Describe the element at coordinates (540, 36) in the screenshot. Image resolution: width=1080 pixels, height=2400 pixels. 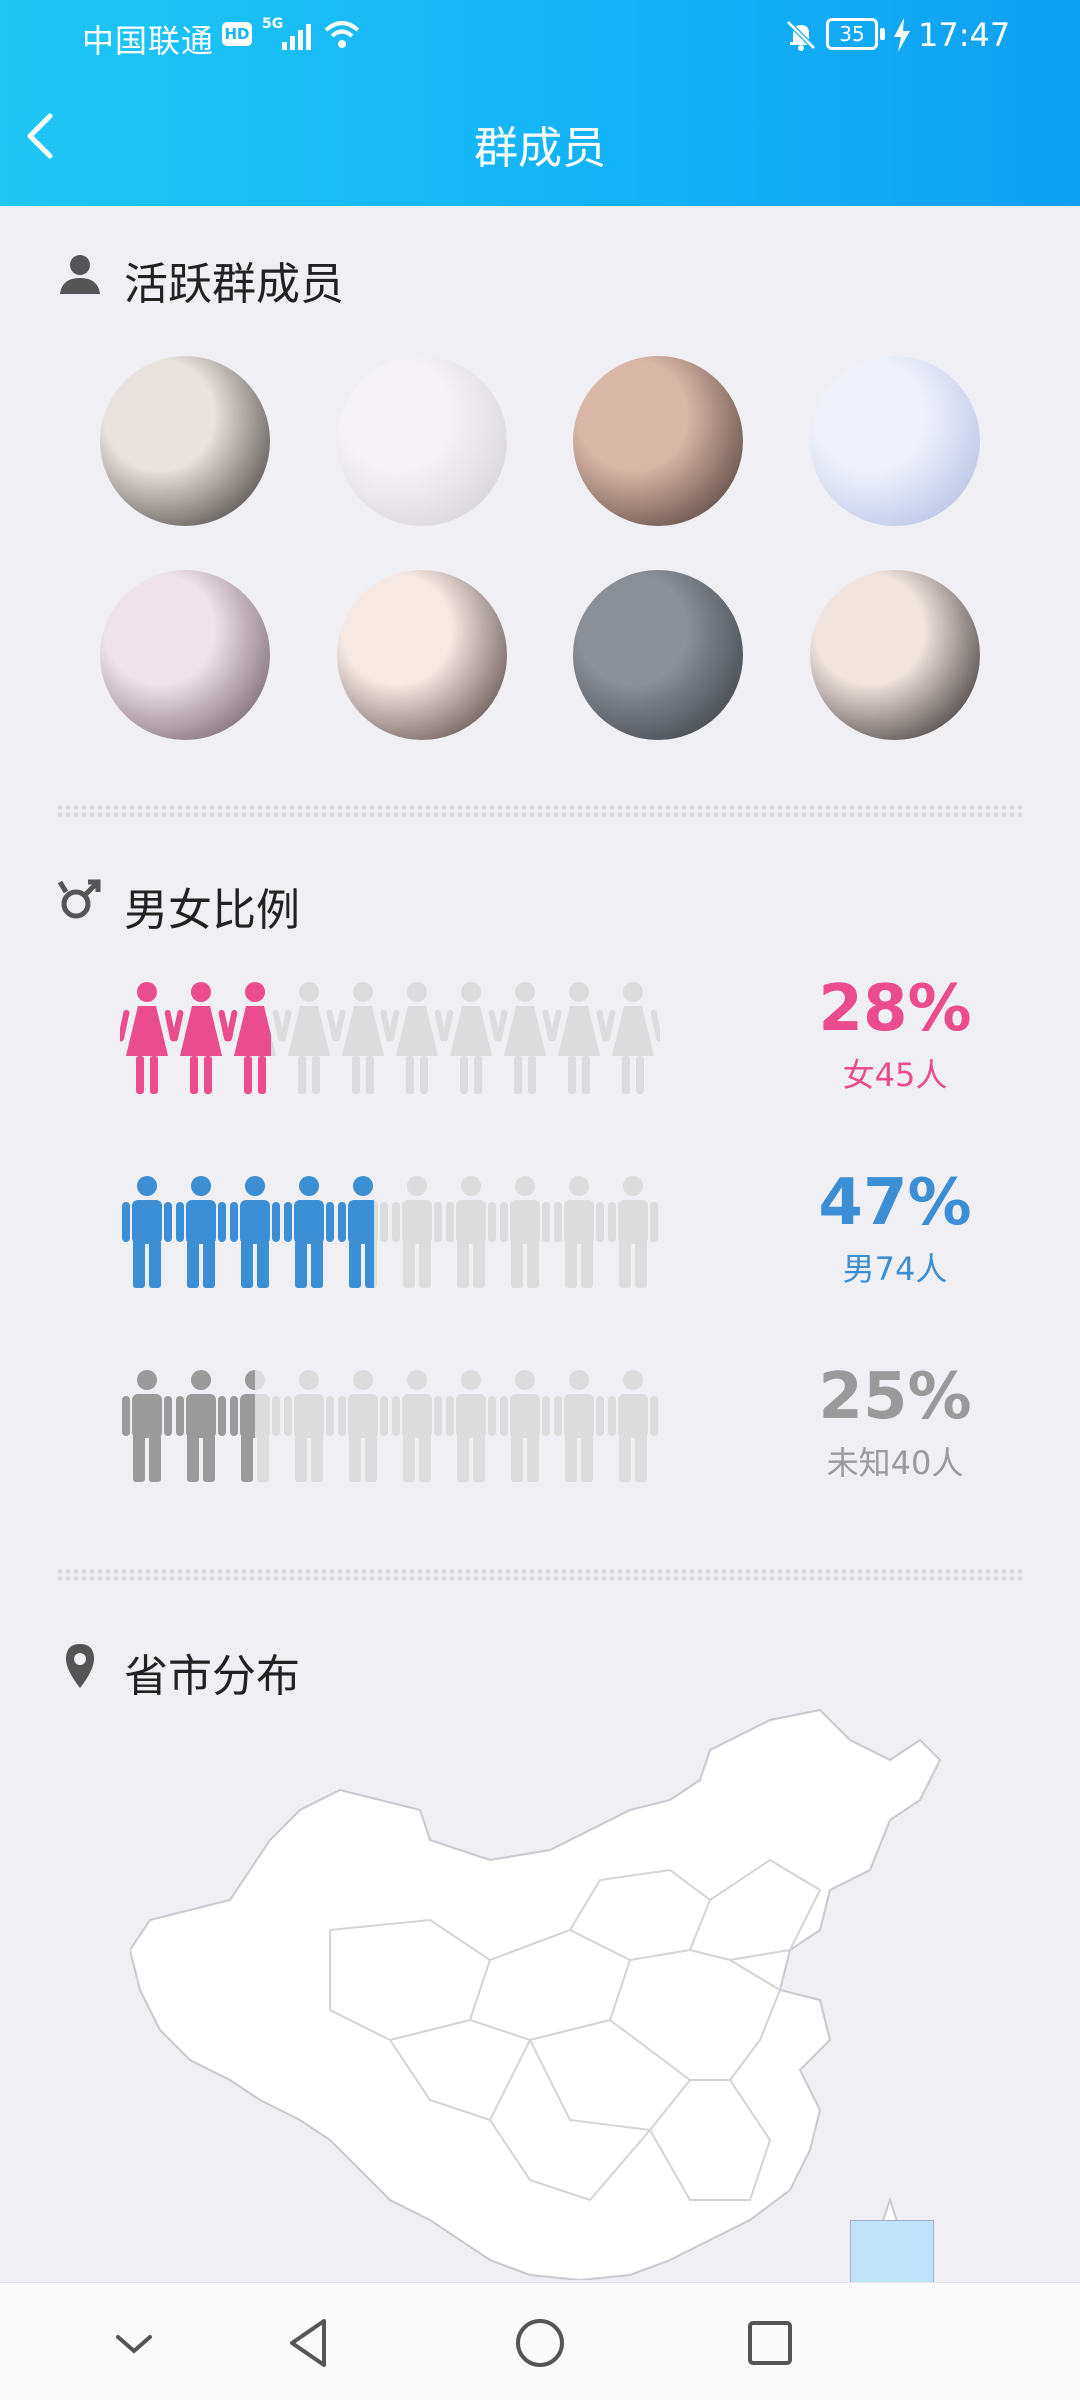
I see `status-bar: 中国联通 HD 5G 35 17:47` at that location.